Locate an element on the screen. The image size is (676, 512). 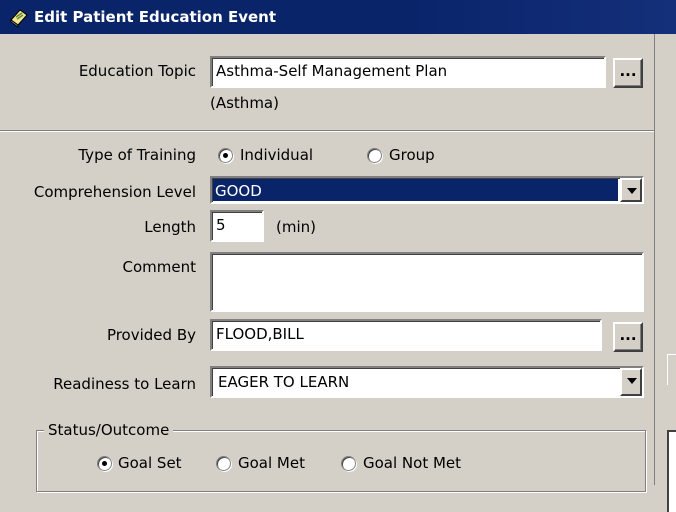
comprehension-level-dropdown: GOOD is located at coordinates (427, 190).